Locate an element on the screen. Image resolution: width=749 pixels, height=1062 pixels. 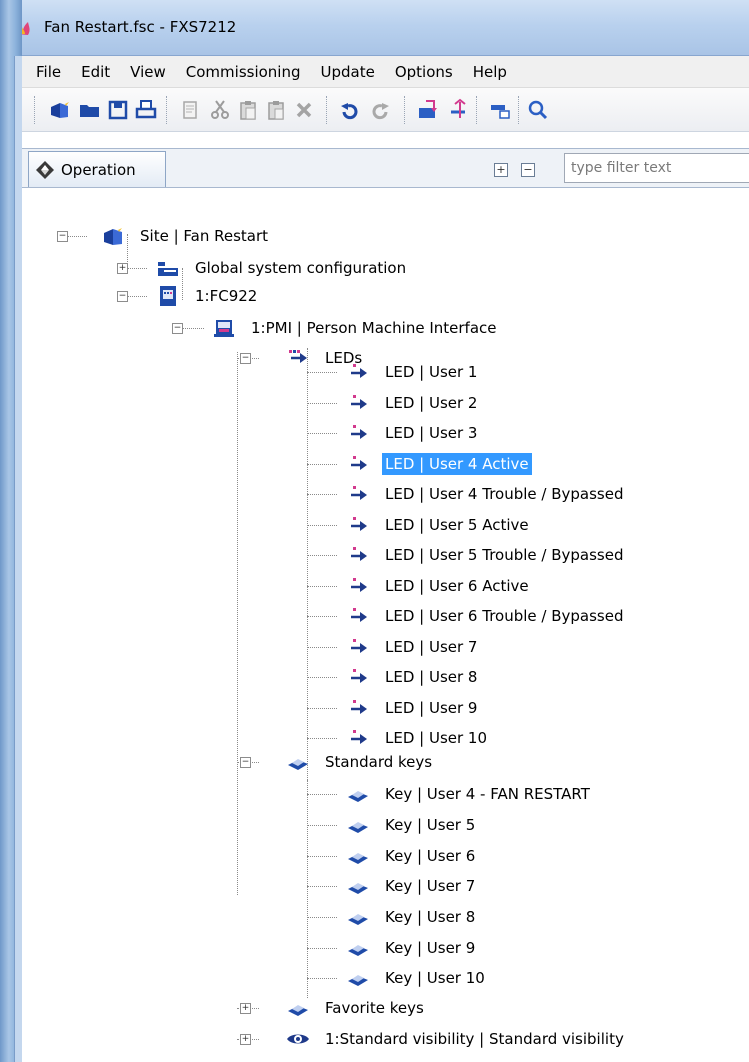
toolbar is located at coordinates (385, 110).